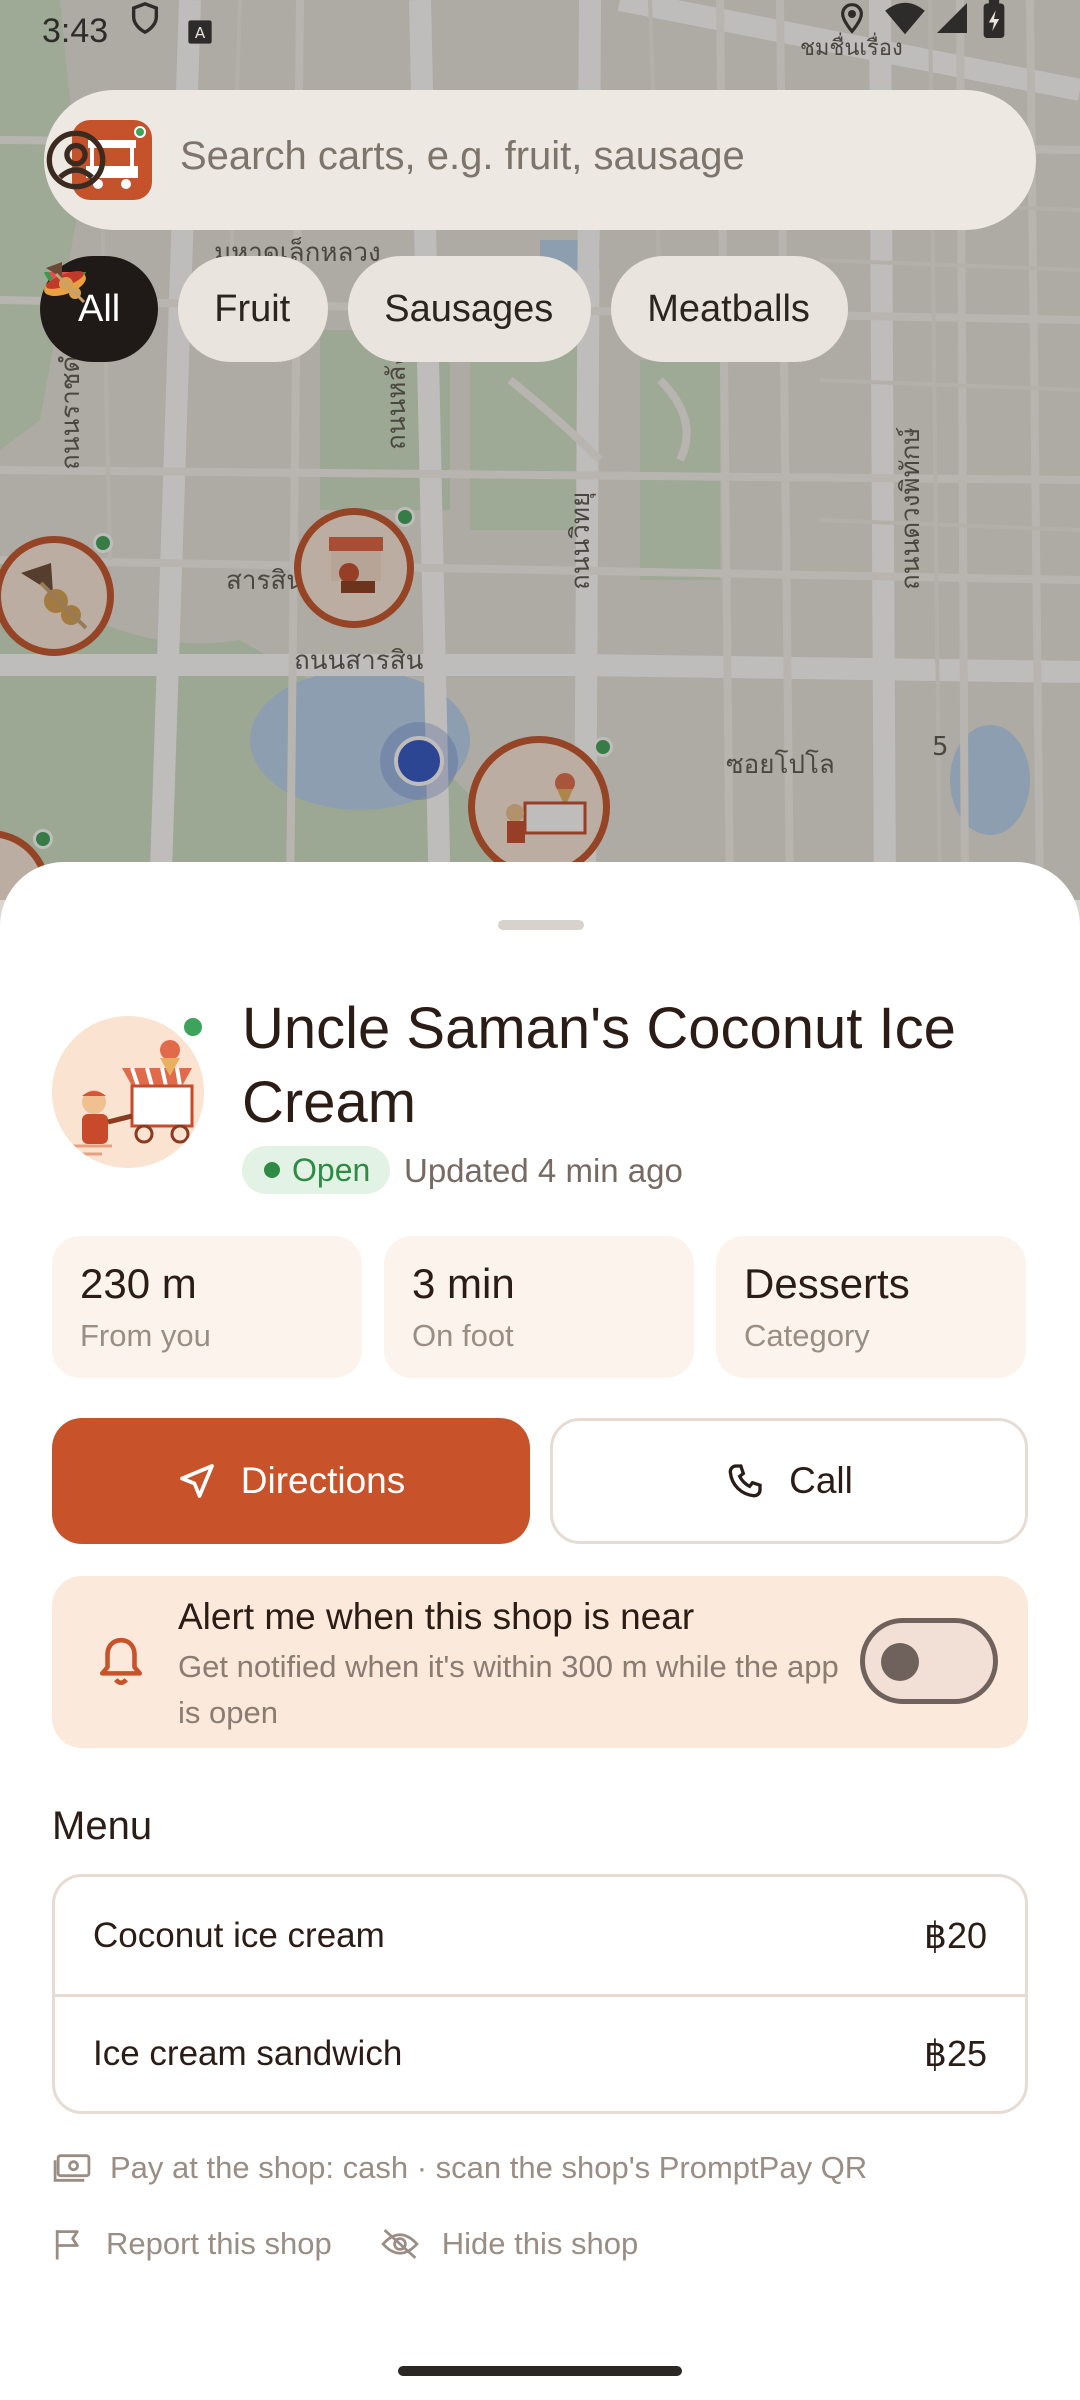 This screenshot has height=2400, width=1080. What do you see at coordinates (955, 2053) in the screenshot?
I see `menu-item-price: ฿25` at bounding box center [955, 2053].